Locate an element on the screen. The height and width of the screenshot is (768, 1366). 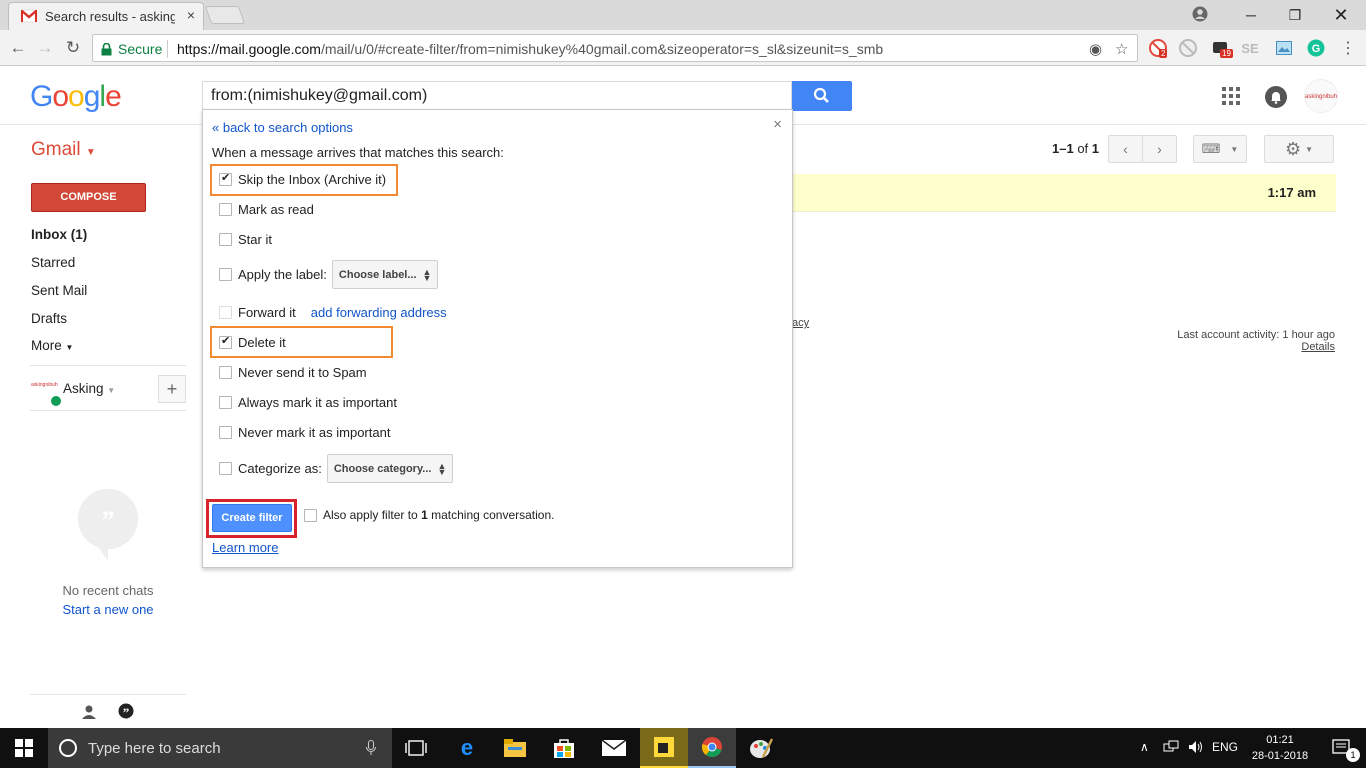
apply-label-checkbox is located at coordinates (225, 274).